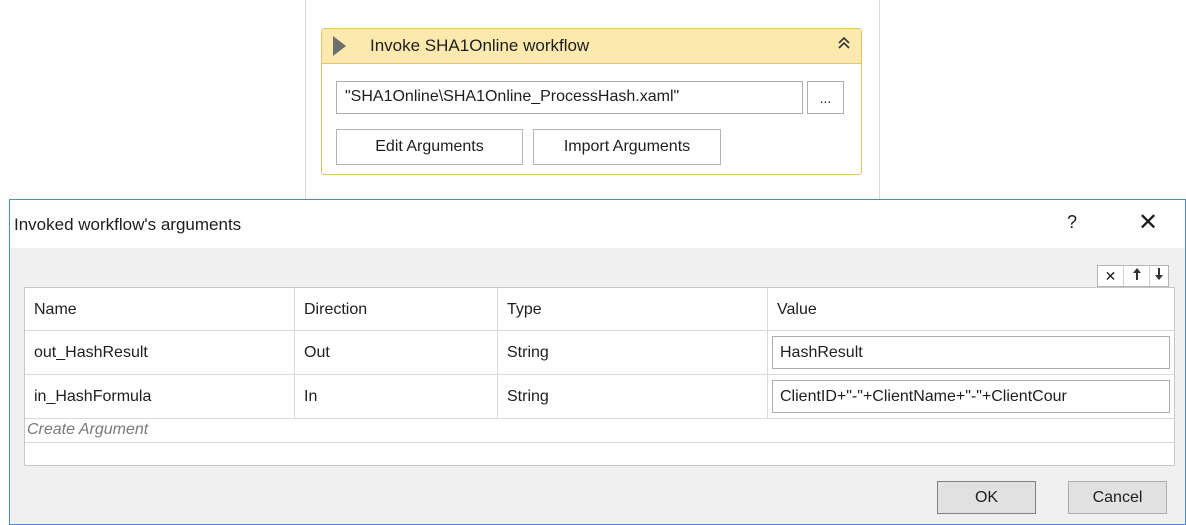  I want to click on import-arguments-button: Import Arguments, so click(627, 147).